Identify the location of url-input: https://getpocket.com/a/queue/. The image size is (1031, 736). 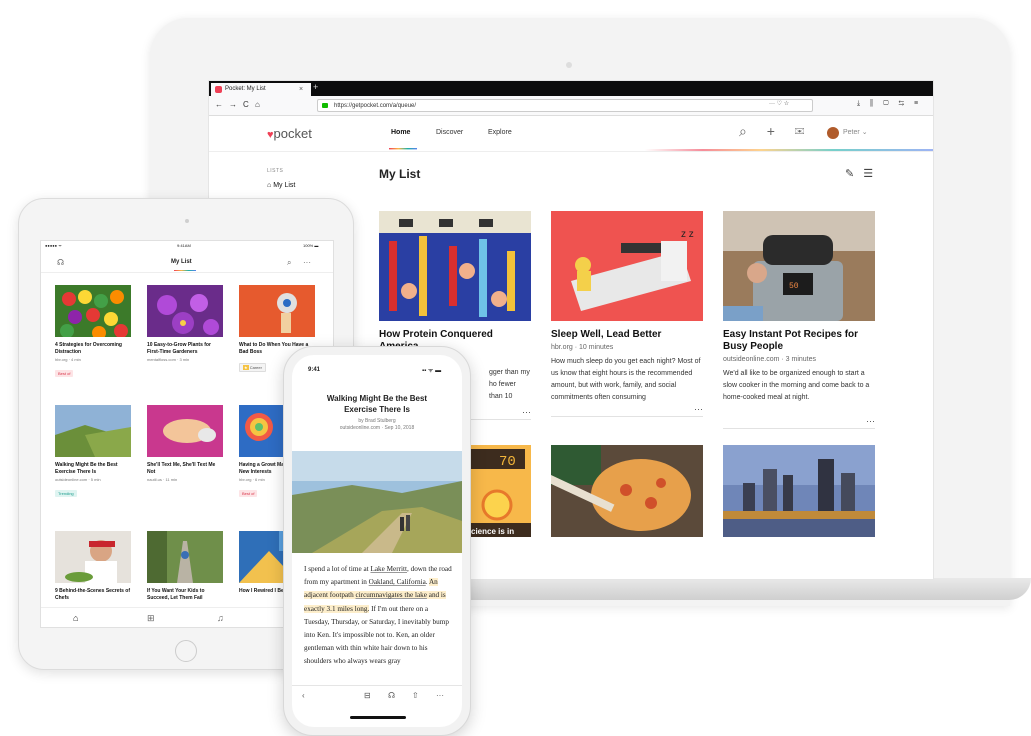
(565, 105).